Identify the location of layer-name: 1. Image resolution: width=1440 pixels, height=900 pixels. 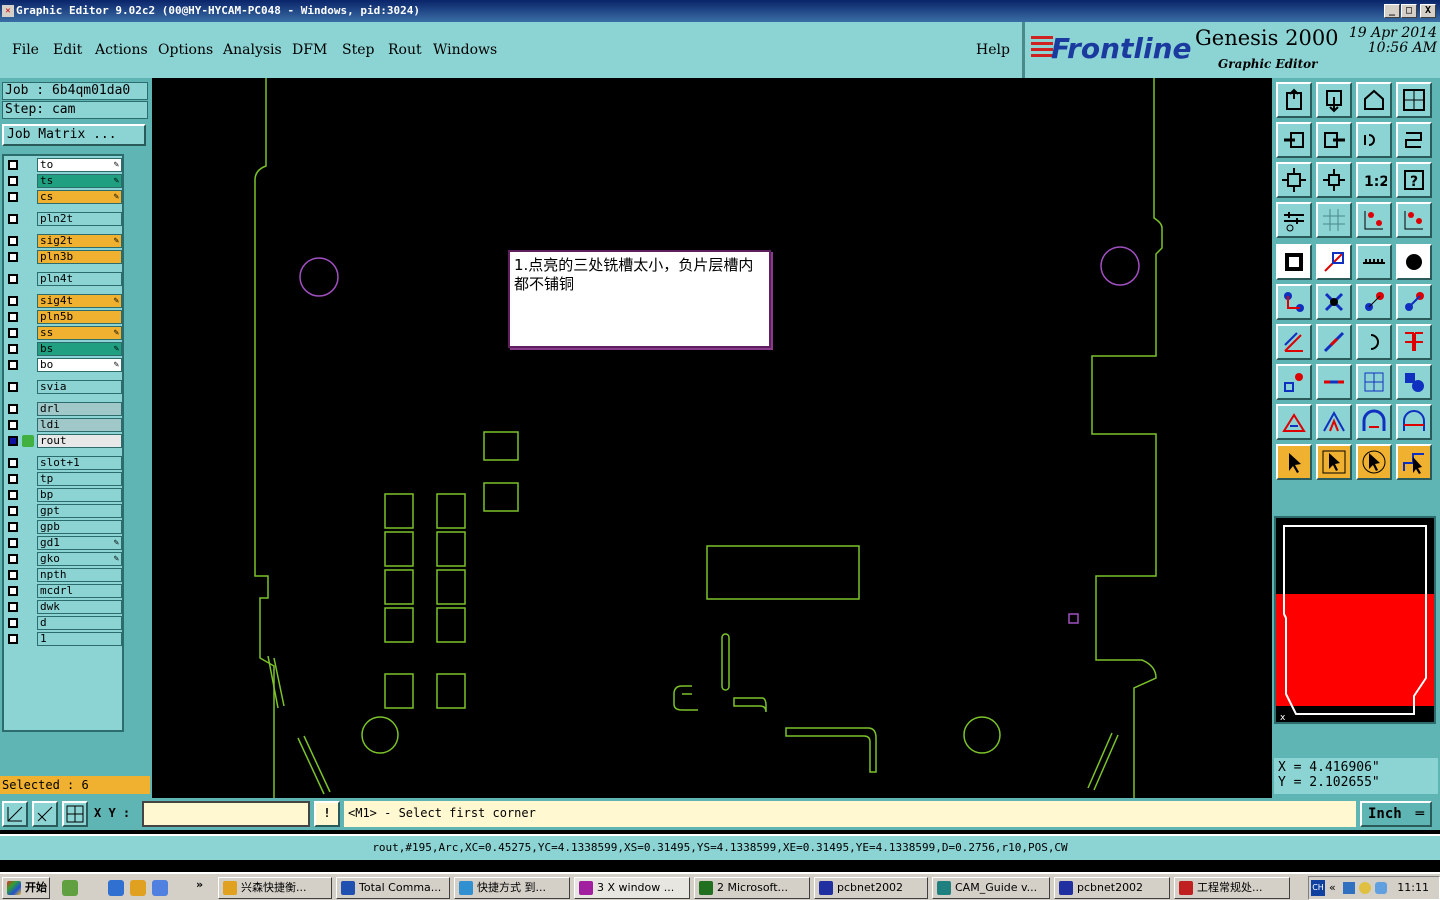
(79, 639).